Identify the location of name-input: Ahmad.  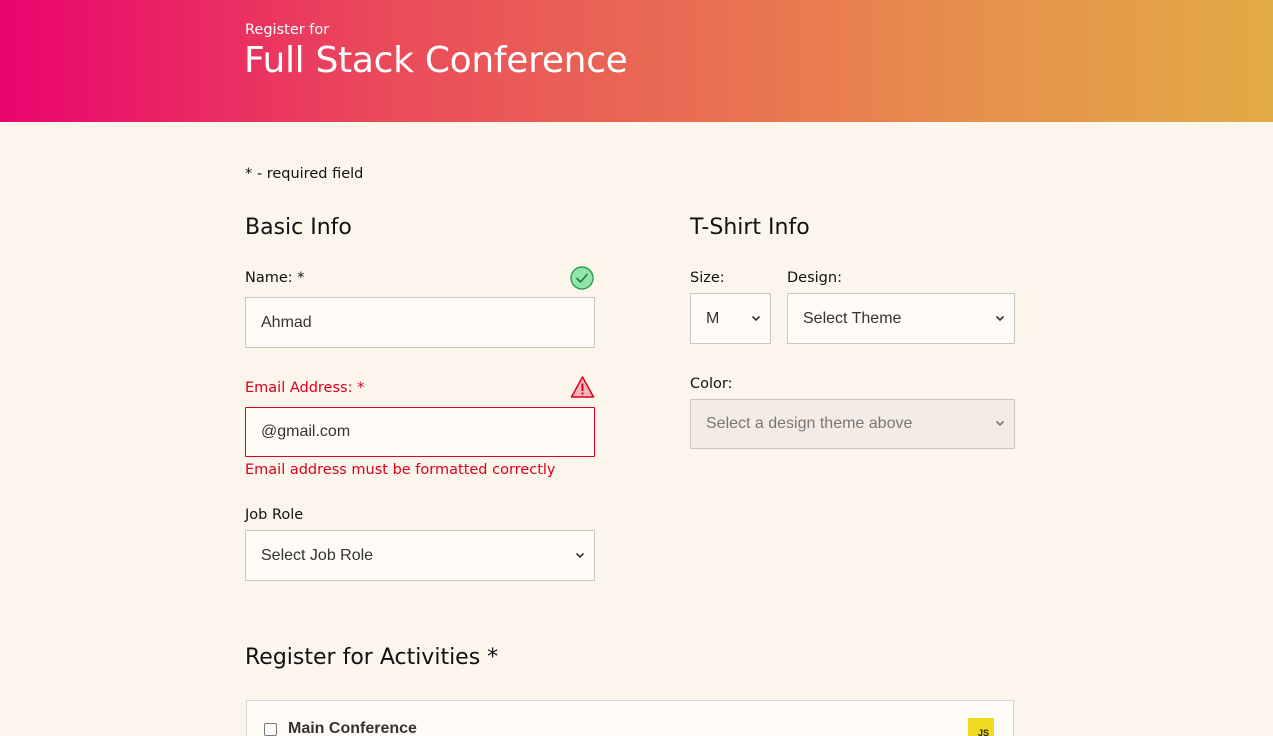
(420, 322).